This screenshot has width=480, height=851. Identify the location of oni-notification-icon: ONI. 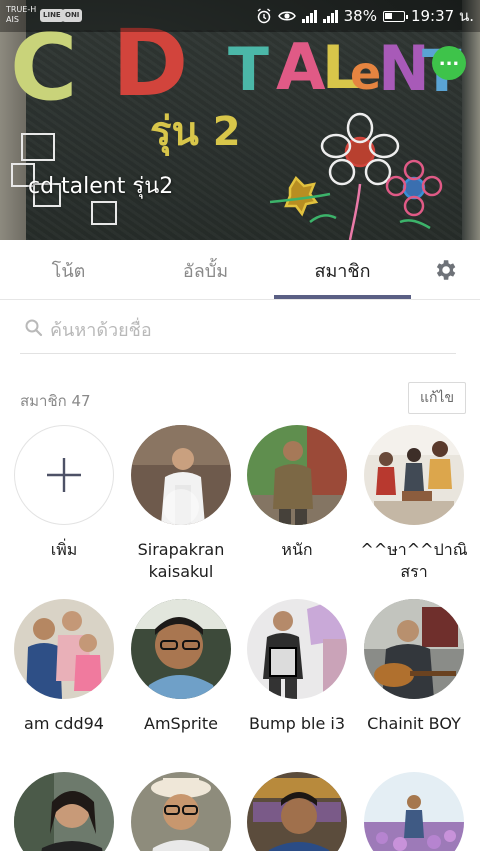
(72, 15).